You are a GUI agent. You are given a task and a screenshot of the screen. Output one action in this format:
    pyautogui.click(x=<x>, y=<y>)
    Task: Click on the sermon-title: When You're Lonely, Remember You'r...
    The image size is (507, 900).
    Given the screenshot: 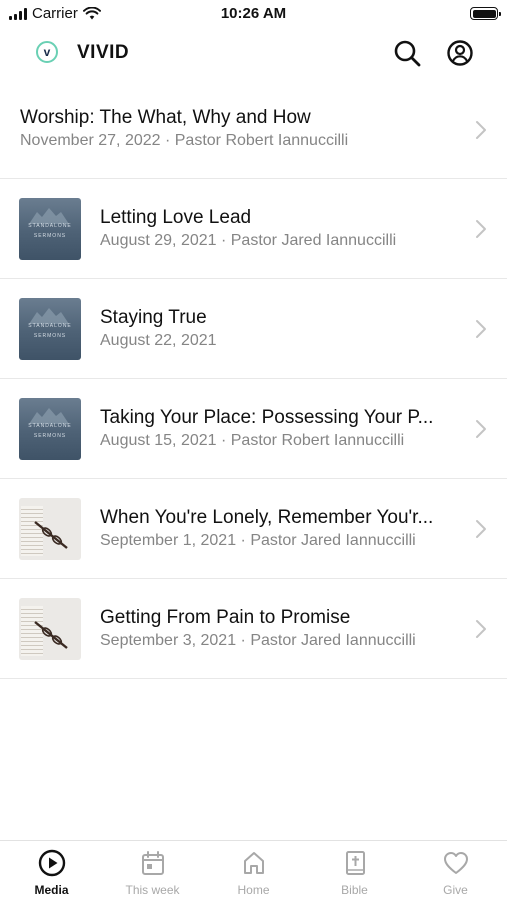 What is the action you would take?
    pyautogui.click(x=267, y=517)
    